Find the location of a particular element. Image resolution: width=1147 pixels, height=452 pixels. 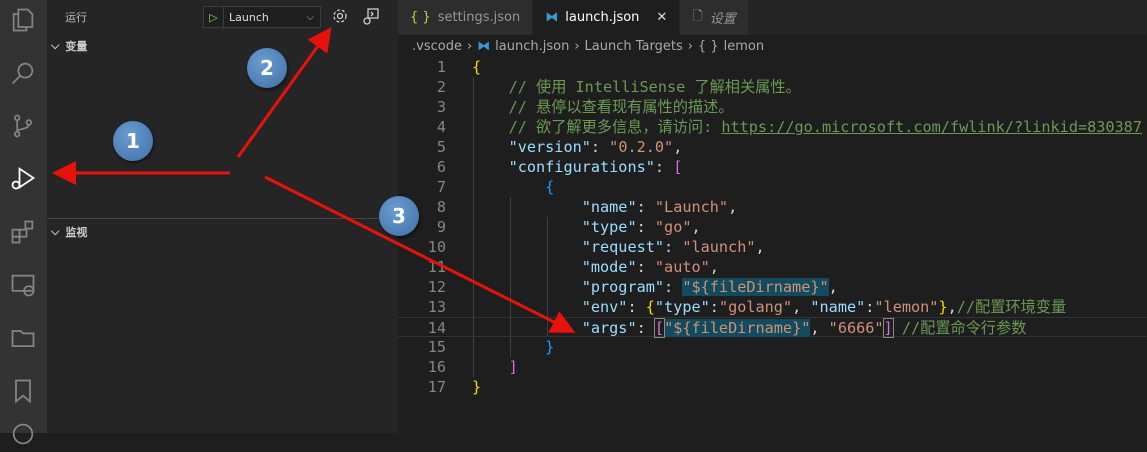

code-line: 9 "type": "go", is located at coordinates (772, 227).